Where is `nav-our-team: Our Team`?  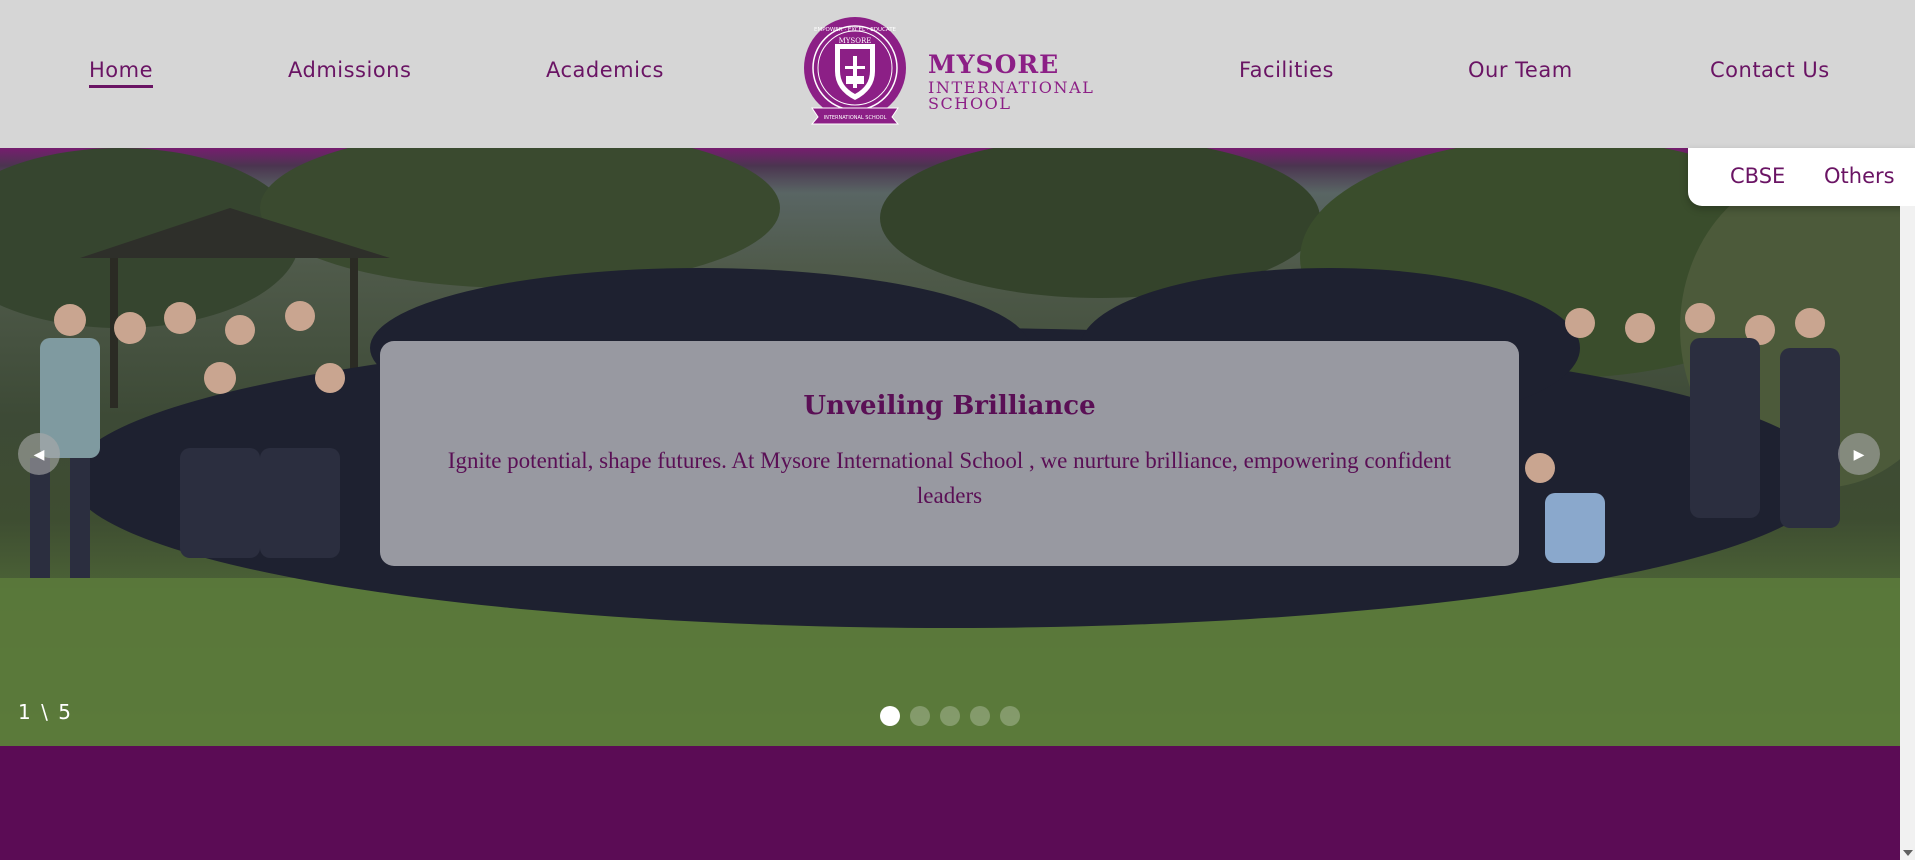 nav-our-team: Our Team is located at coordinates (1520, 70).